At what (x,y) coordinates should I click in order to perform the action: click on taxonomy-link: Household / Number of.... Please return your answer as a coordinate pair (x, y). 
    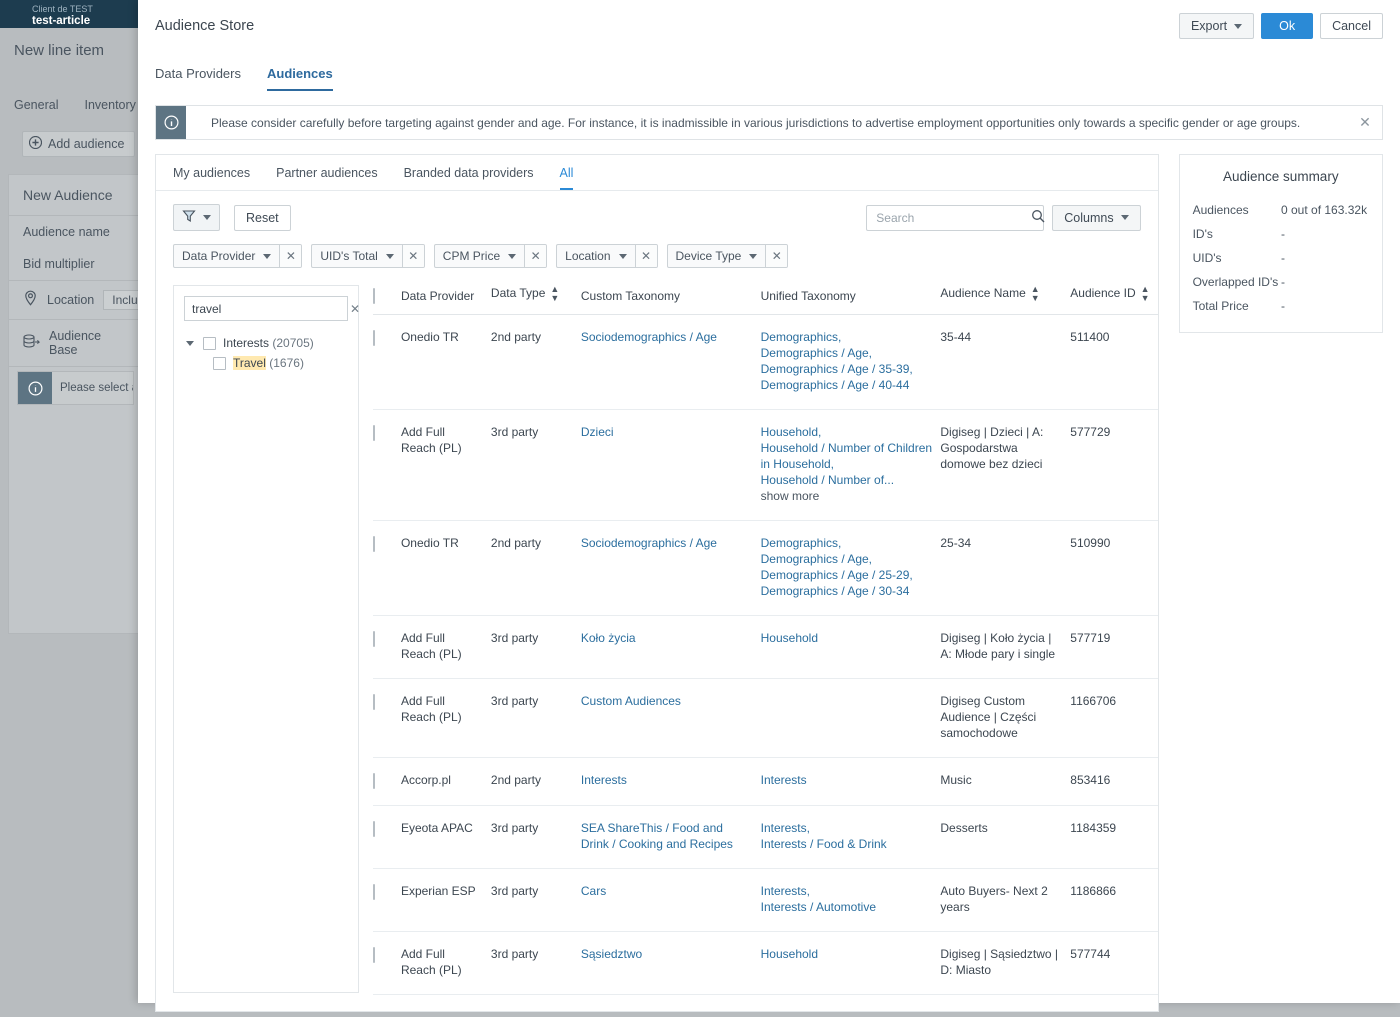
    Looking at the image, I should click on (847, 480).